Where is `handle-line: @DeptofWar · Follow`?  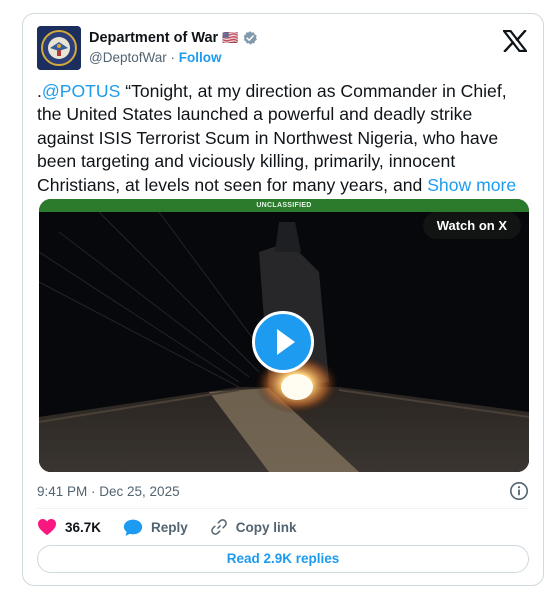 handle-line: @DeptofWar · Follow is located at coordinates (155, 57).